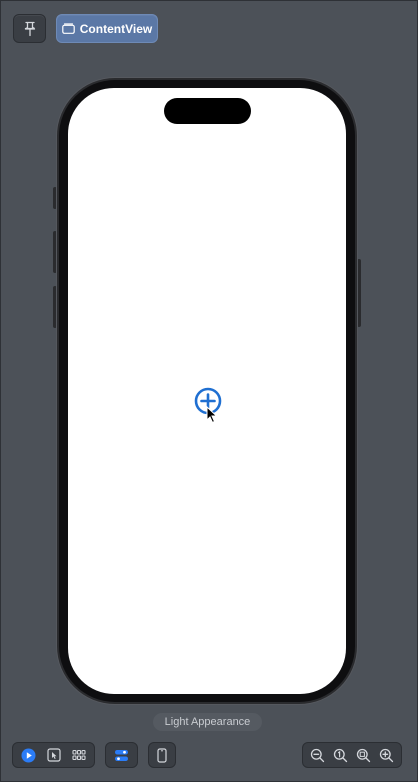 The width and height of the screenshot is (418, 782). What do you see at coordinates (55, 252) in the screenshot?
I see `phone-volume-up-button` at bounding box center [55, 252].